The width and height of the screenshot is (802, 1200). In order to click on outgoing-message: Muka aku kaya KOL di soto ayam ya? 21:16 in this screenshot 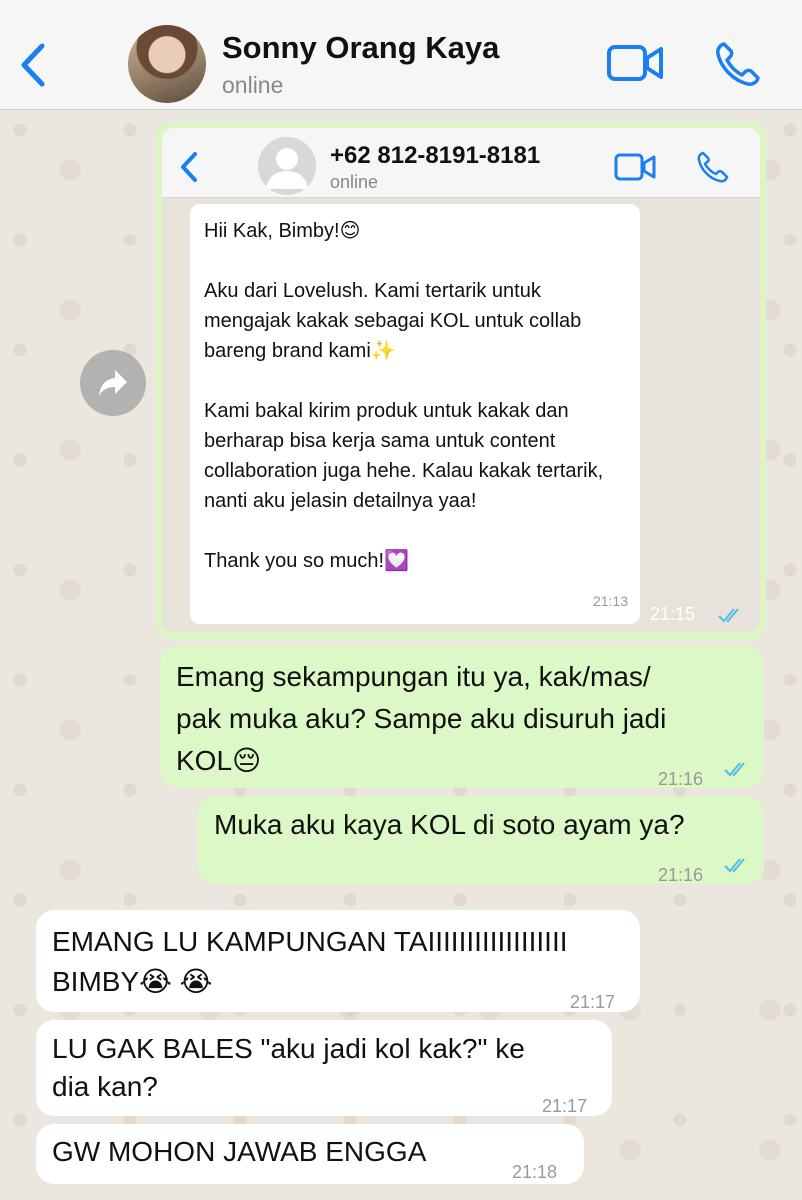, I will do `click(481, 840)`.